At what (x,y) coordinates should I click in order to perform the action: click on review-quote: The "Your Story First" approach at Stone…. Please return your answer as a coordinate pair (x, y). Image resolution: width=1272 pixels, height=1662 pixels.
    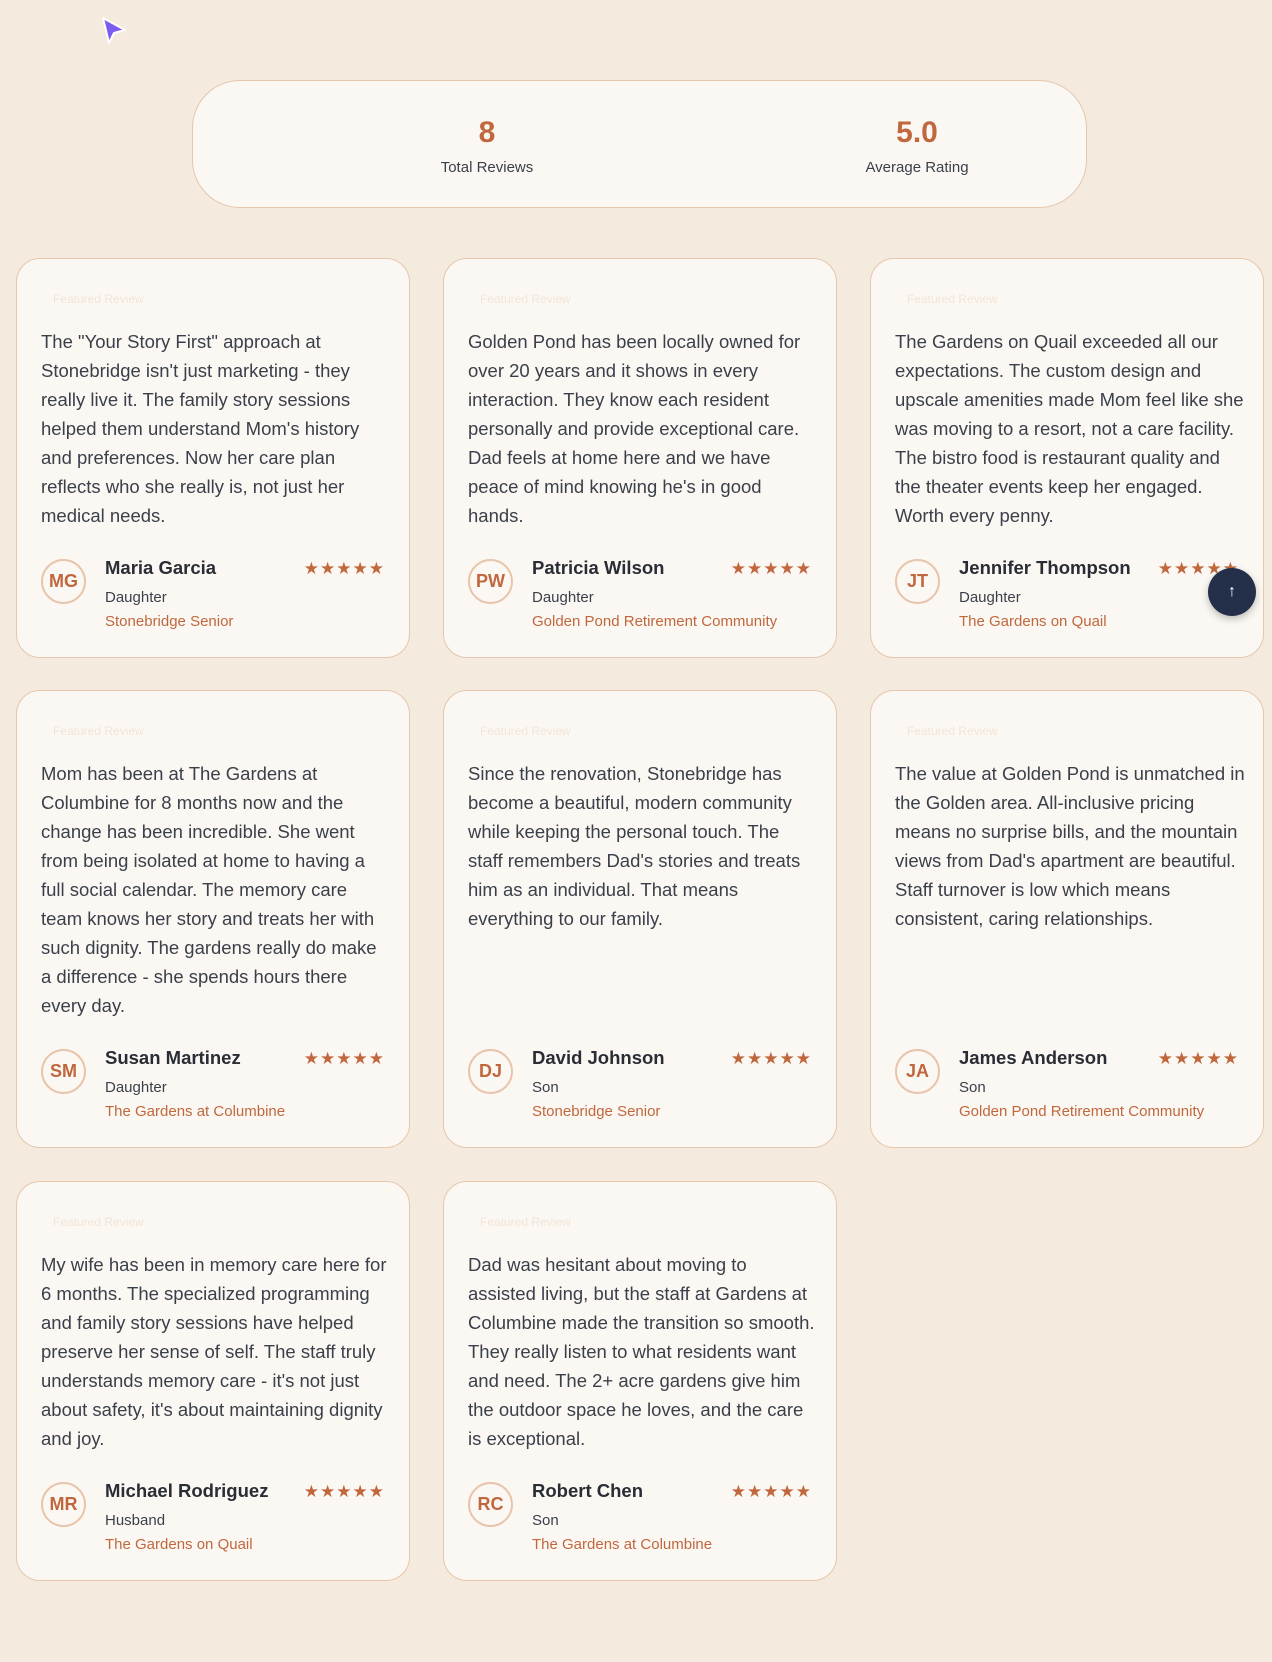
    Looking at the image, I should click on (200, 428).